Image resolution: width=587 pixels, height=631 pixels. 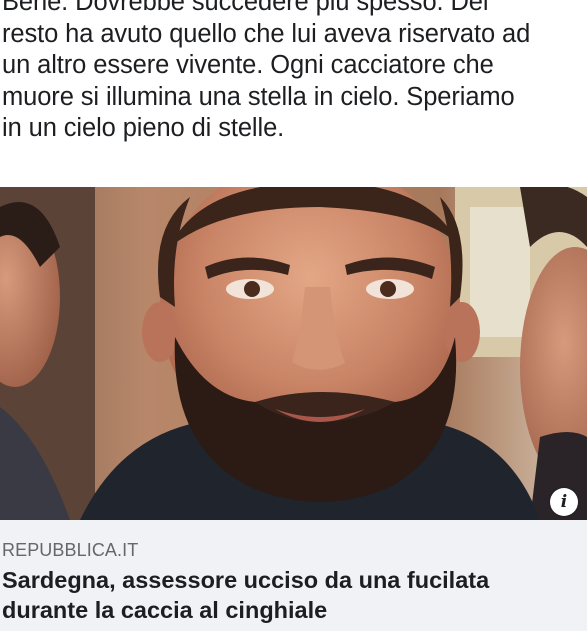 I want to click on post-text-line: Bene. Dovrebbe succedere più spesso. Del, so click(x=245, y=8).